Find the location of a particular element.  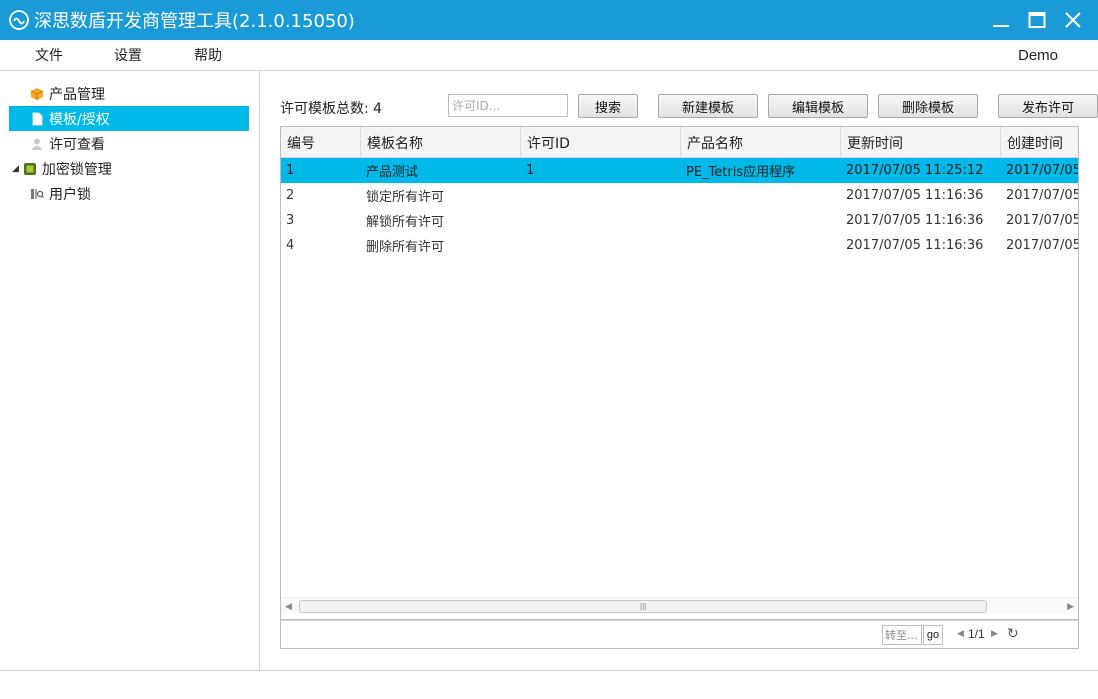

next-page-icon: ▶ is located at coordinates (994, 633).